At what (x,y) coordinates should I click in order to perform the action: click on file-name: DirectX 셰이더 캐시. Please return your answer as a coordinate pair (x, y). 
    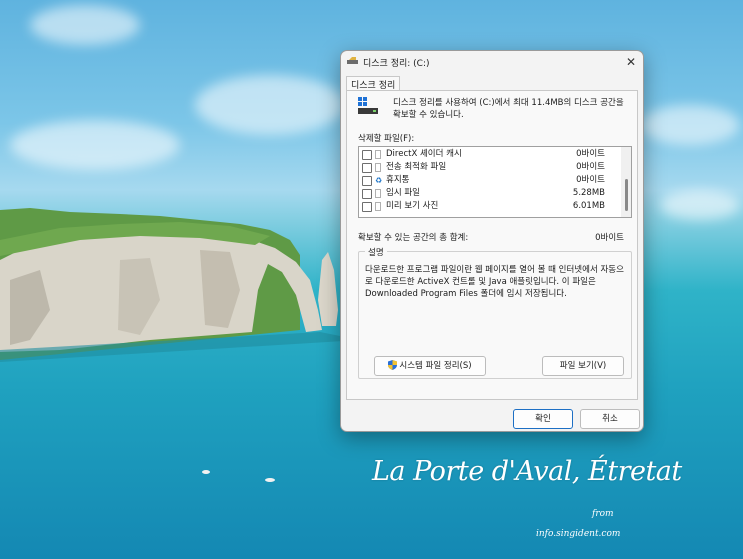
    Looking at the image, I should click on (424, 154).